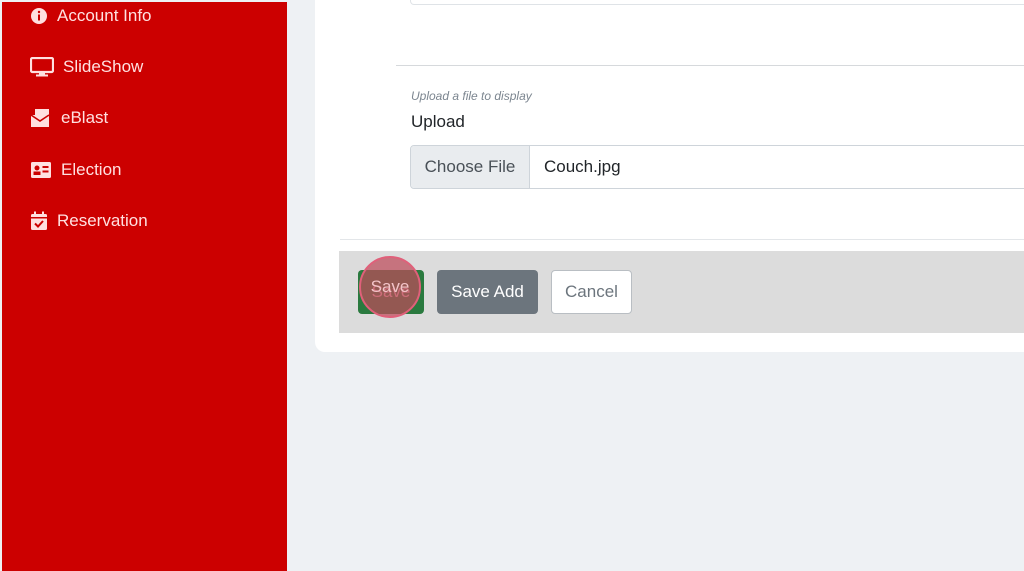 This screenshot has width=1024, height=571. Describe the element at coordinates (582, 166) in the screenshot. I see `selected-file-name: Couch.jpg` at that location.